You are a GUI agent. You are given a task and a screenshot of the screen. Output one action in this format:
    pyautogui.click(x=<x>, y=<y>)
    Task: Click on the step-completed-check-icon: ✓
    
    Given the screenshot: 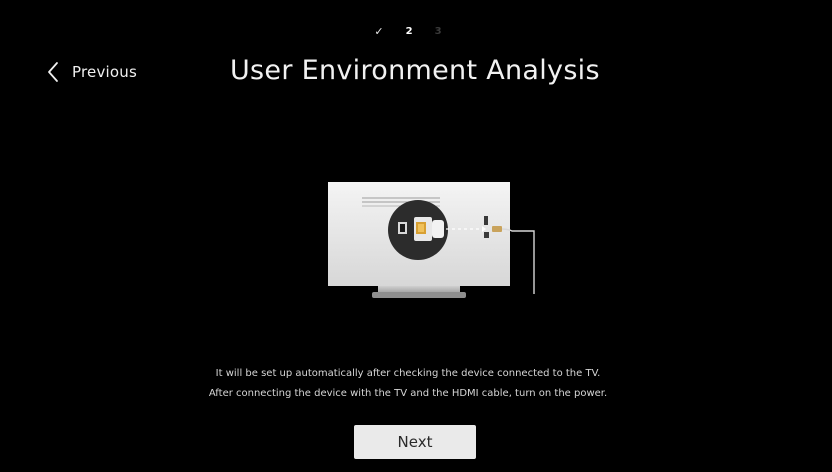 What is the action you would take?
    pyautogui.click(x=379, y=31)
    